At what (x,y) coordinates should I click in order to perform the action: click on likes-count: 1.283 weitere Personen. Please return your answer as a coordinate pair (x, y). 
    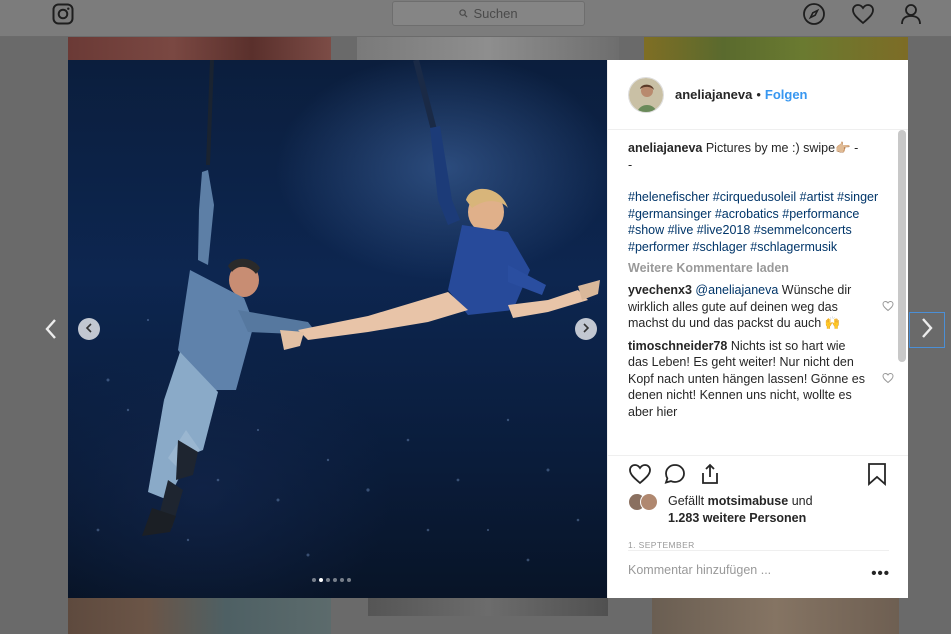
    Looking at the image, I should click on (737, 518).